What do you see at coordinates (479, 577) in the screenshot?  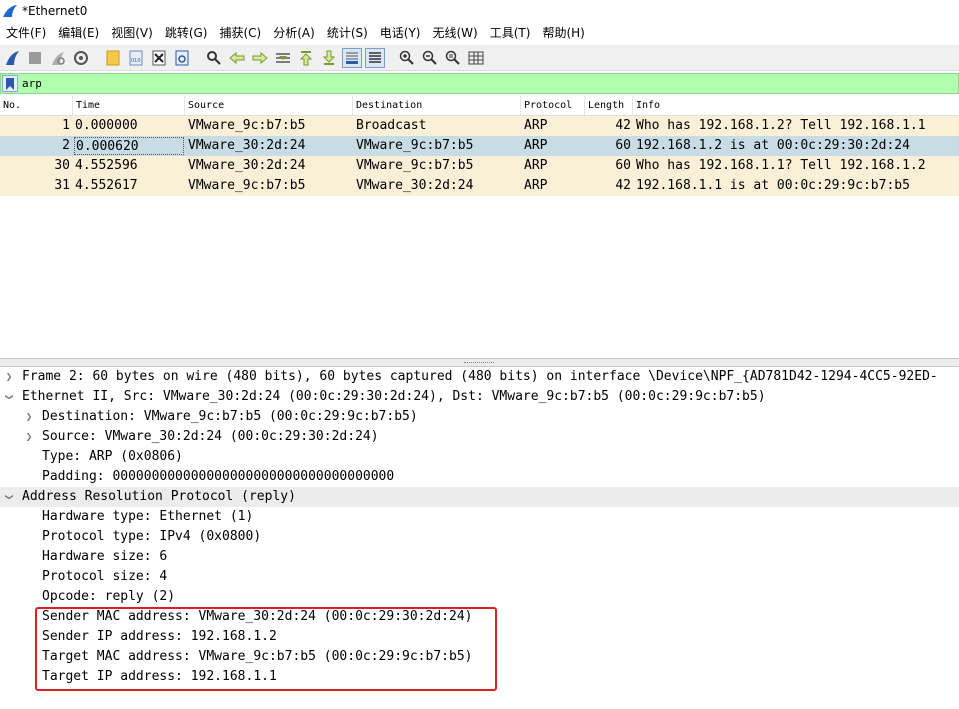 I see `detail-tree-item-proto-size: Protocol size: 4` at bounding box center [479, 577].